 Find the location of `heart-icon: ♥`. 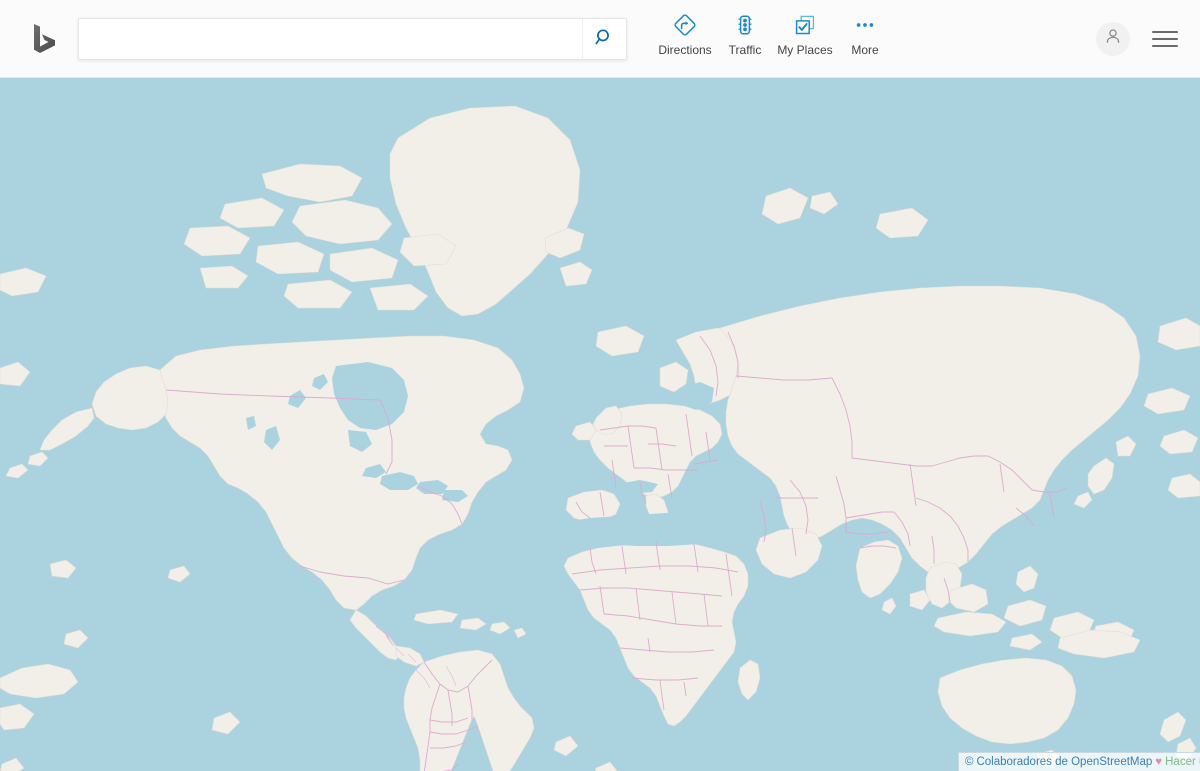

heart-icon: ♥ is located at coordinates (1159, 762).